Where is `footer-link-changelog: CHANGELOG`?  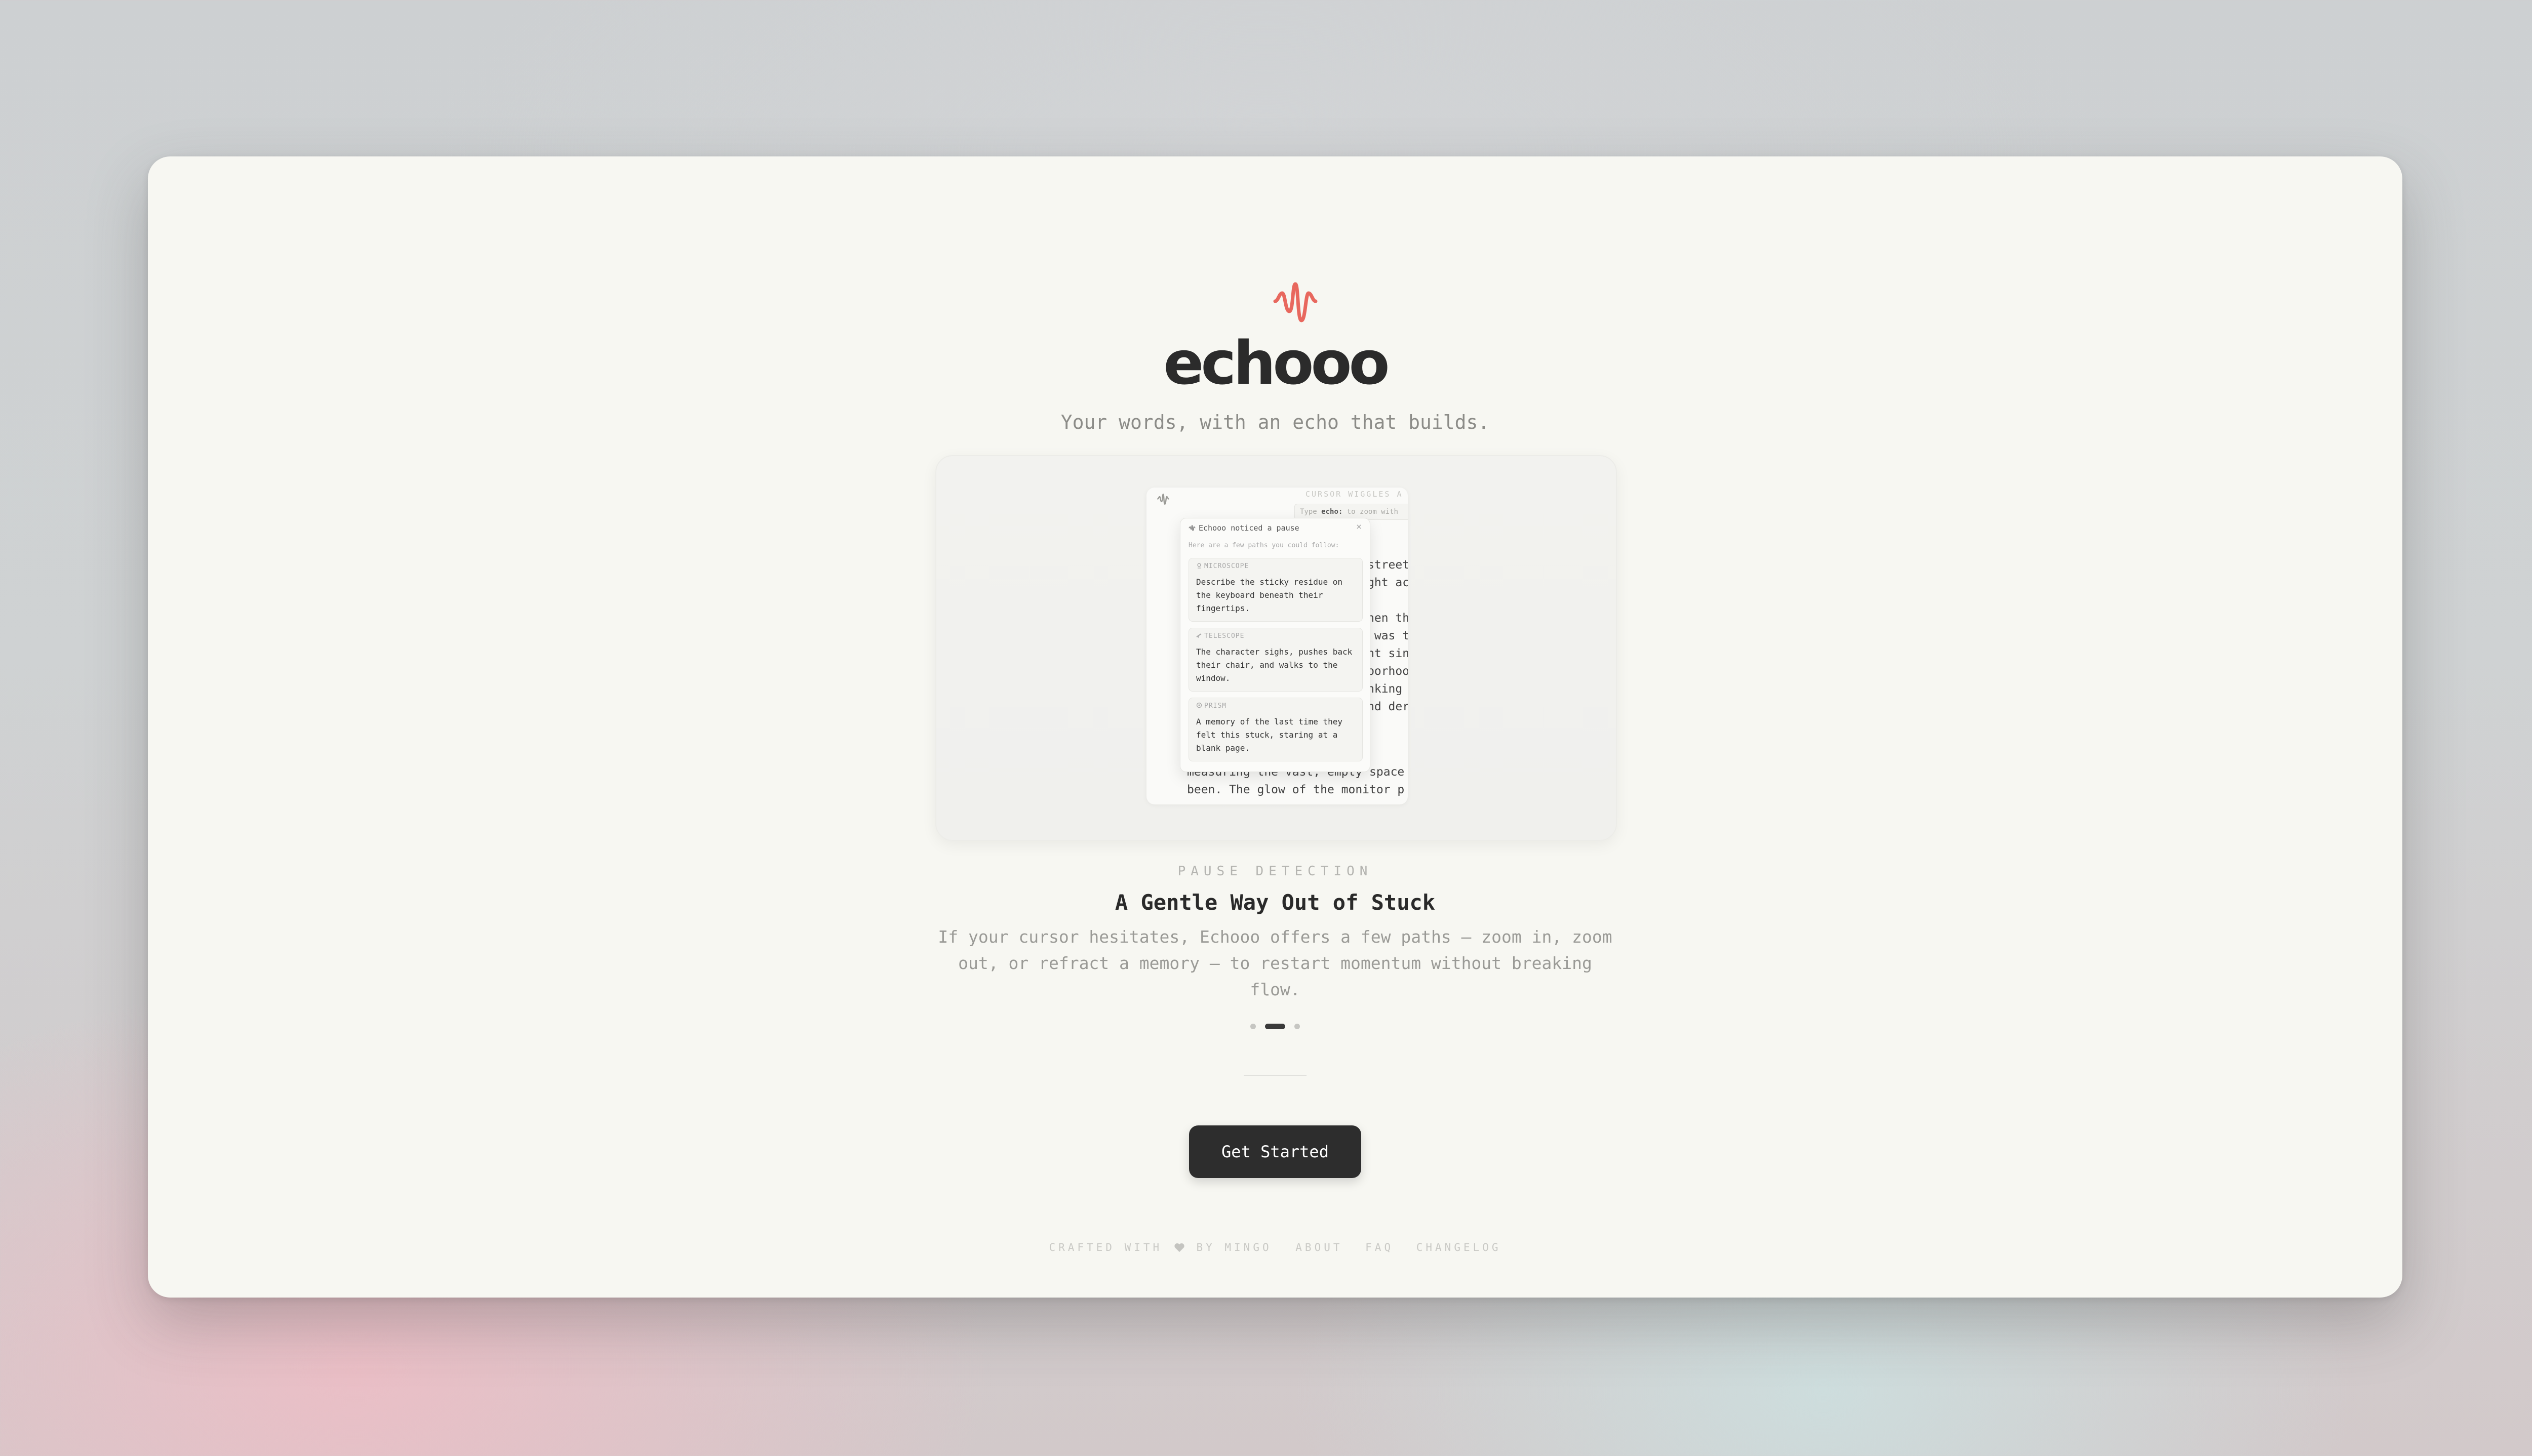
footer-link-changelog: CHANGELOG is located at coordinates (1458, 1247).